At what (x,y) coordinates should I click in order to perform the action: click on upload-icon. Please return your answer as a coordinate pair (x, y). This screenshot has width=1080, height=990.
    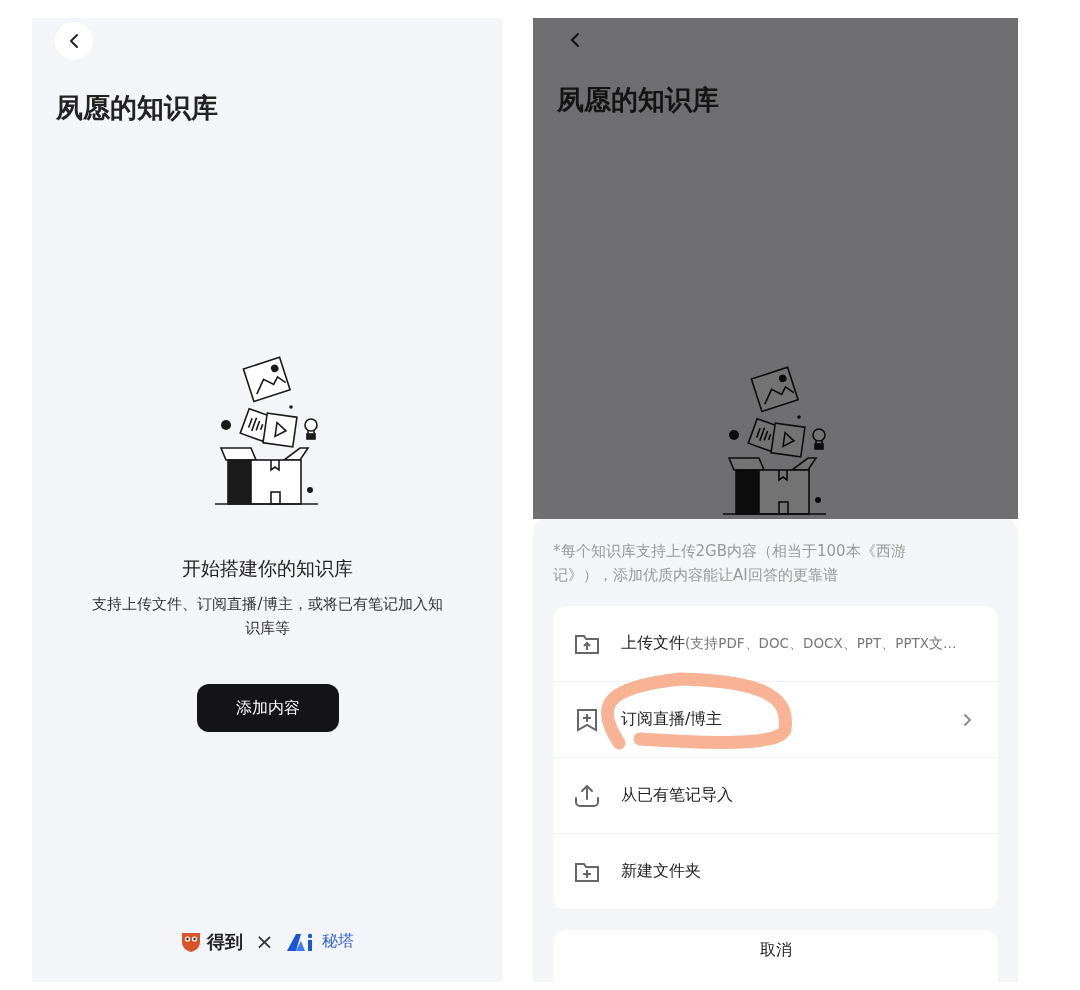
    Looking at the image, I should click on (587, 795).